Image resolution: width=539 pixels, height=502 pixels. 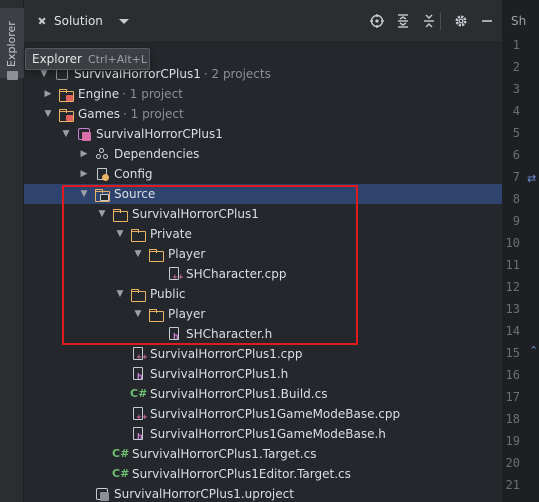 I want to click on tree-node-label: Source, so click(x=135, y=194).